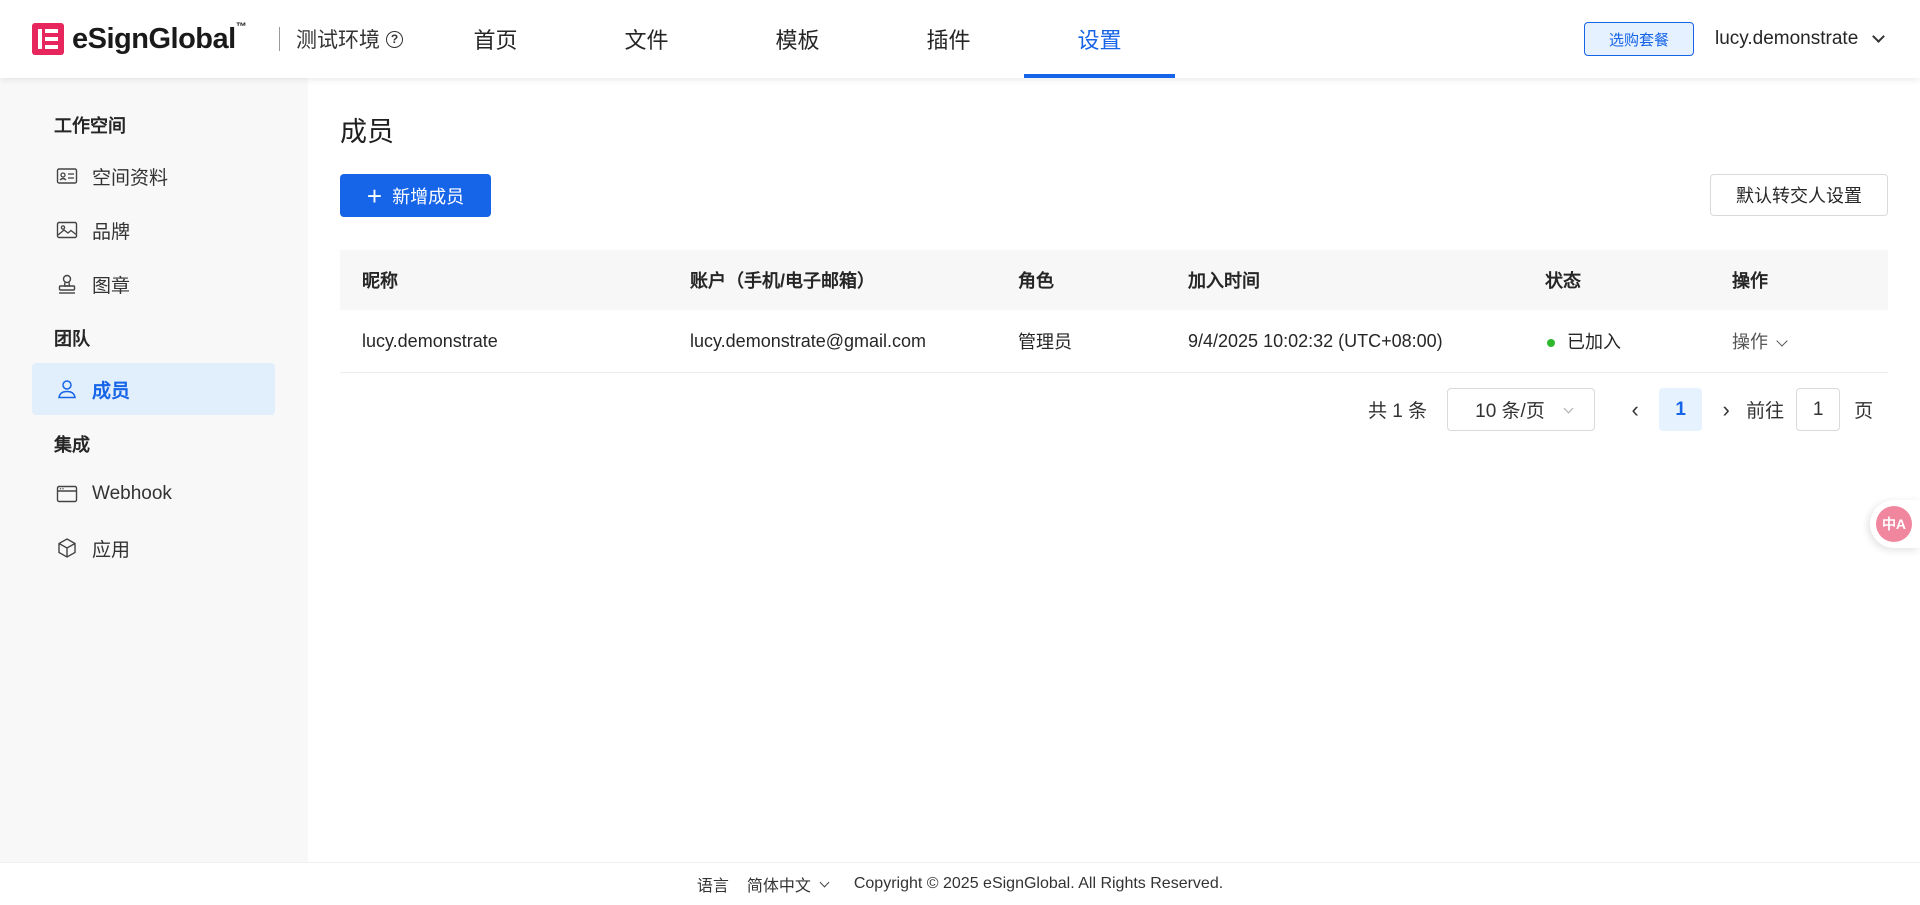 The height and width of the screenshot is (905, 1920). What do you see at coordinates (778, 886) in the screenshot?
I see `language-value: 简体中文` at bounding box center [778, 886].